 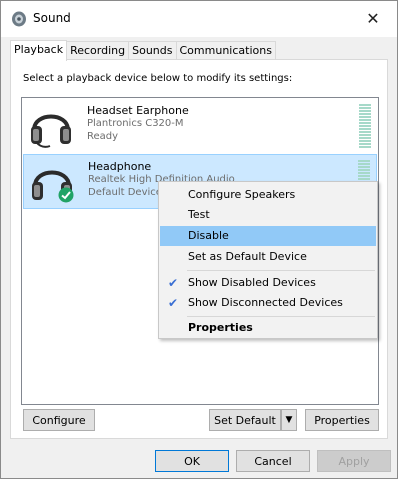 I want to click on menu-item-disable: Disable, so click(x=268, y=236).